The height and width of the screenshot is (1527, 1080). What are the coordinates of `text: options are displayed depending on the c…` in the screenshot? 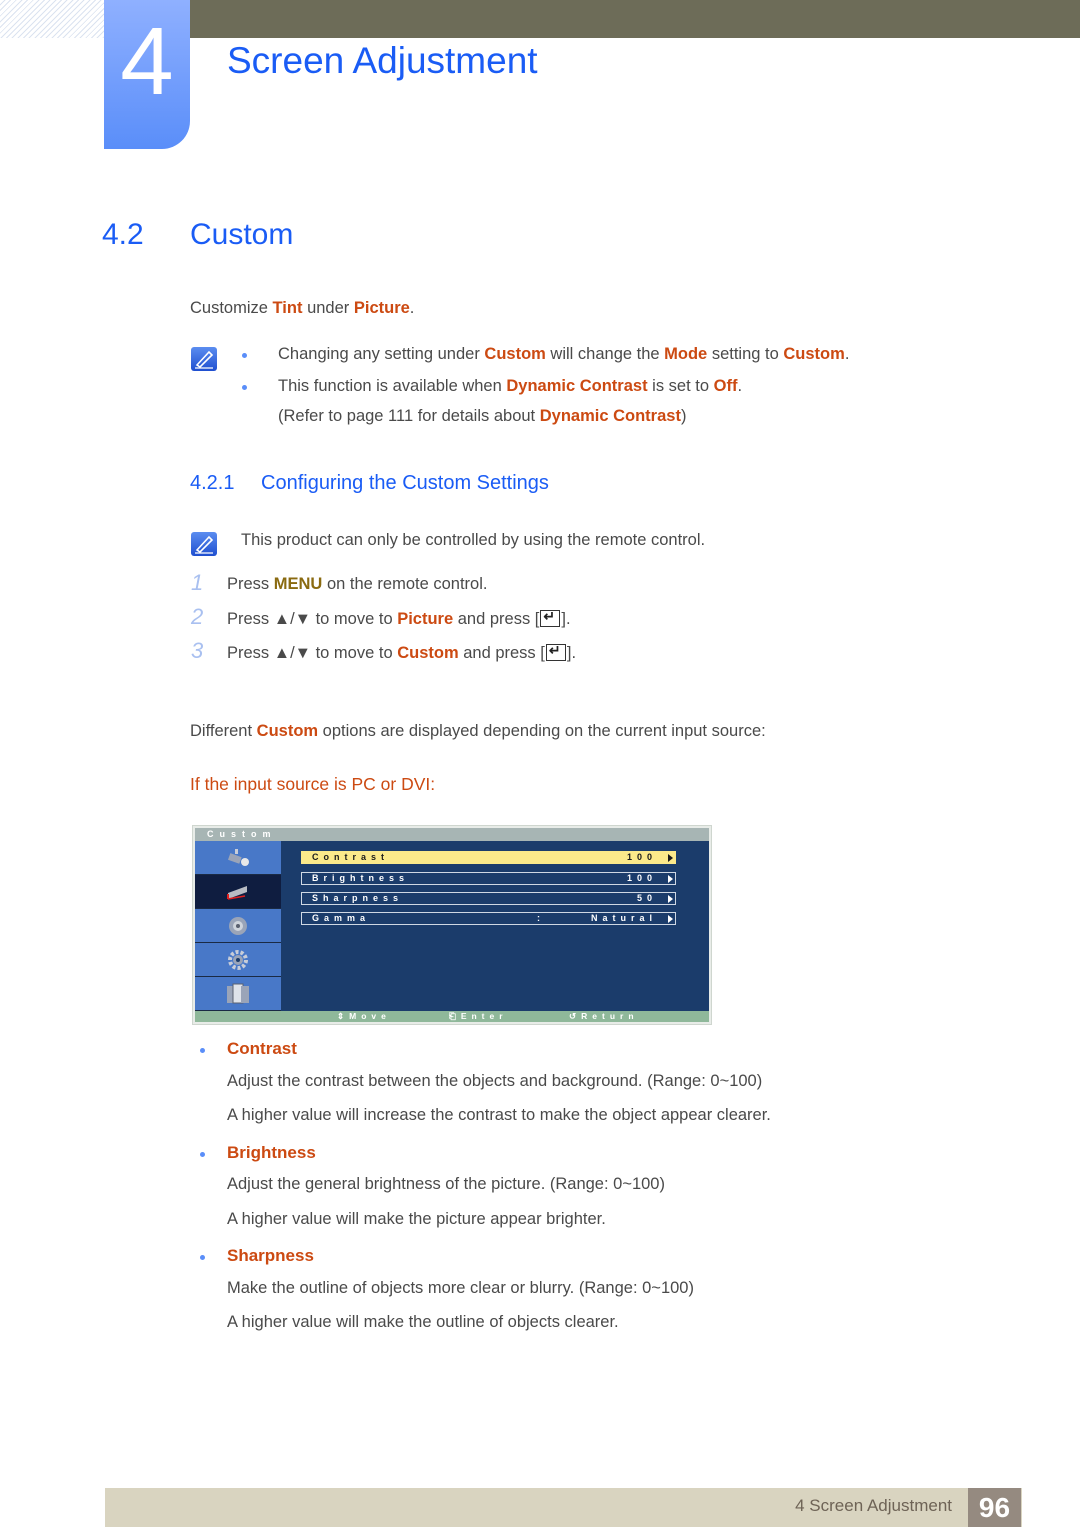 It's located at (542, 731).